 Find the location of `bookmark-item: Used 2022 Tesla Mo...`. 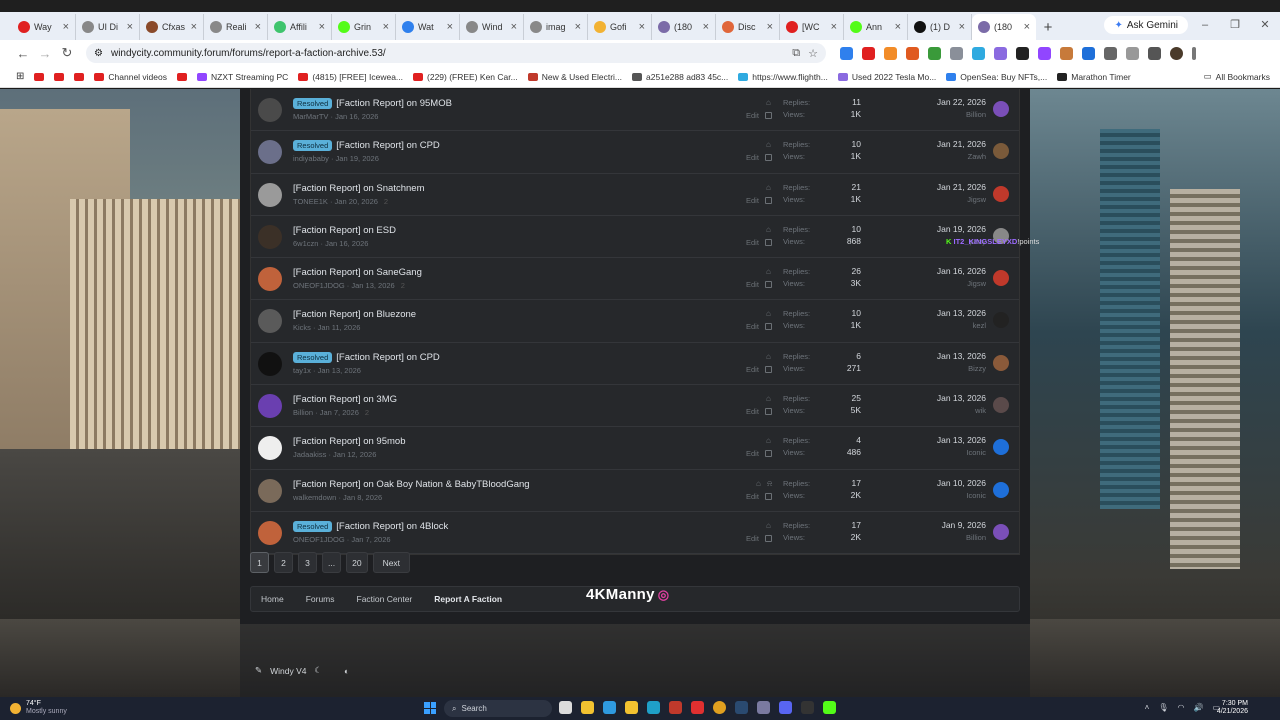

bookmark-item: Used 2022 Tesla Mo... is located at coordinates (886, 77).